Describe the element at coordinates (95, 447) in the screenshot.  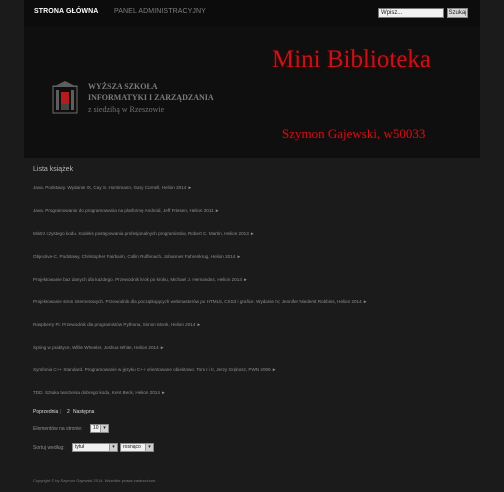
I see `sort-field-select: tytuł ▾` at that location.